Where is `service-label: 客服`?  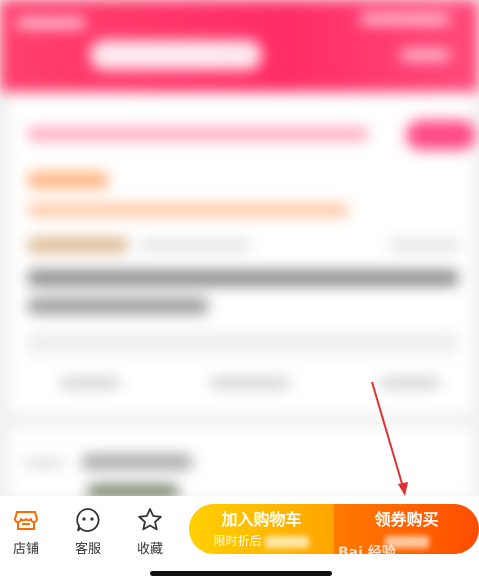 service-label: 客服 is located at coordinates (87, 549).